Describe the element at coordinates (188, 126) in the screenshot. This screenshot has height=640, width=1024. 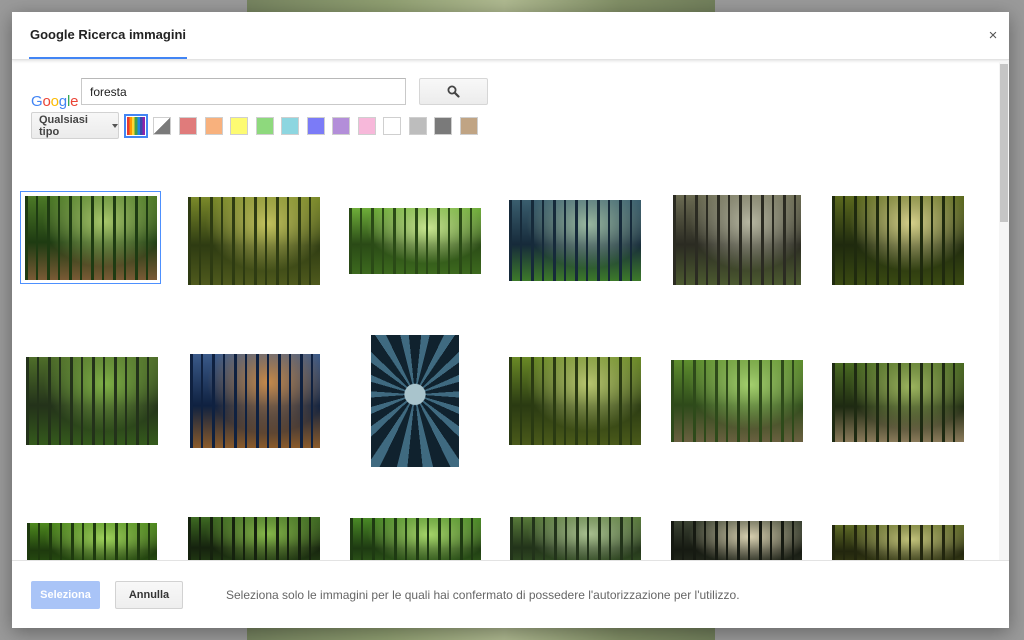
I see `color-swatch-red` at that location.